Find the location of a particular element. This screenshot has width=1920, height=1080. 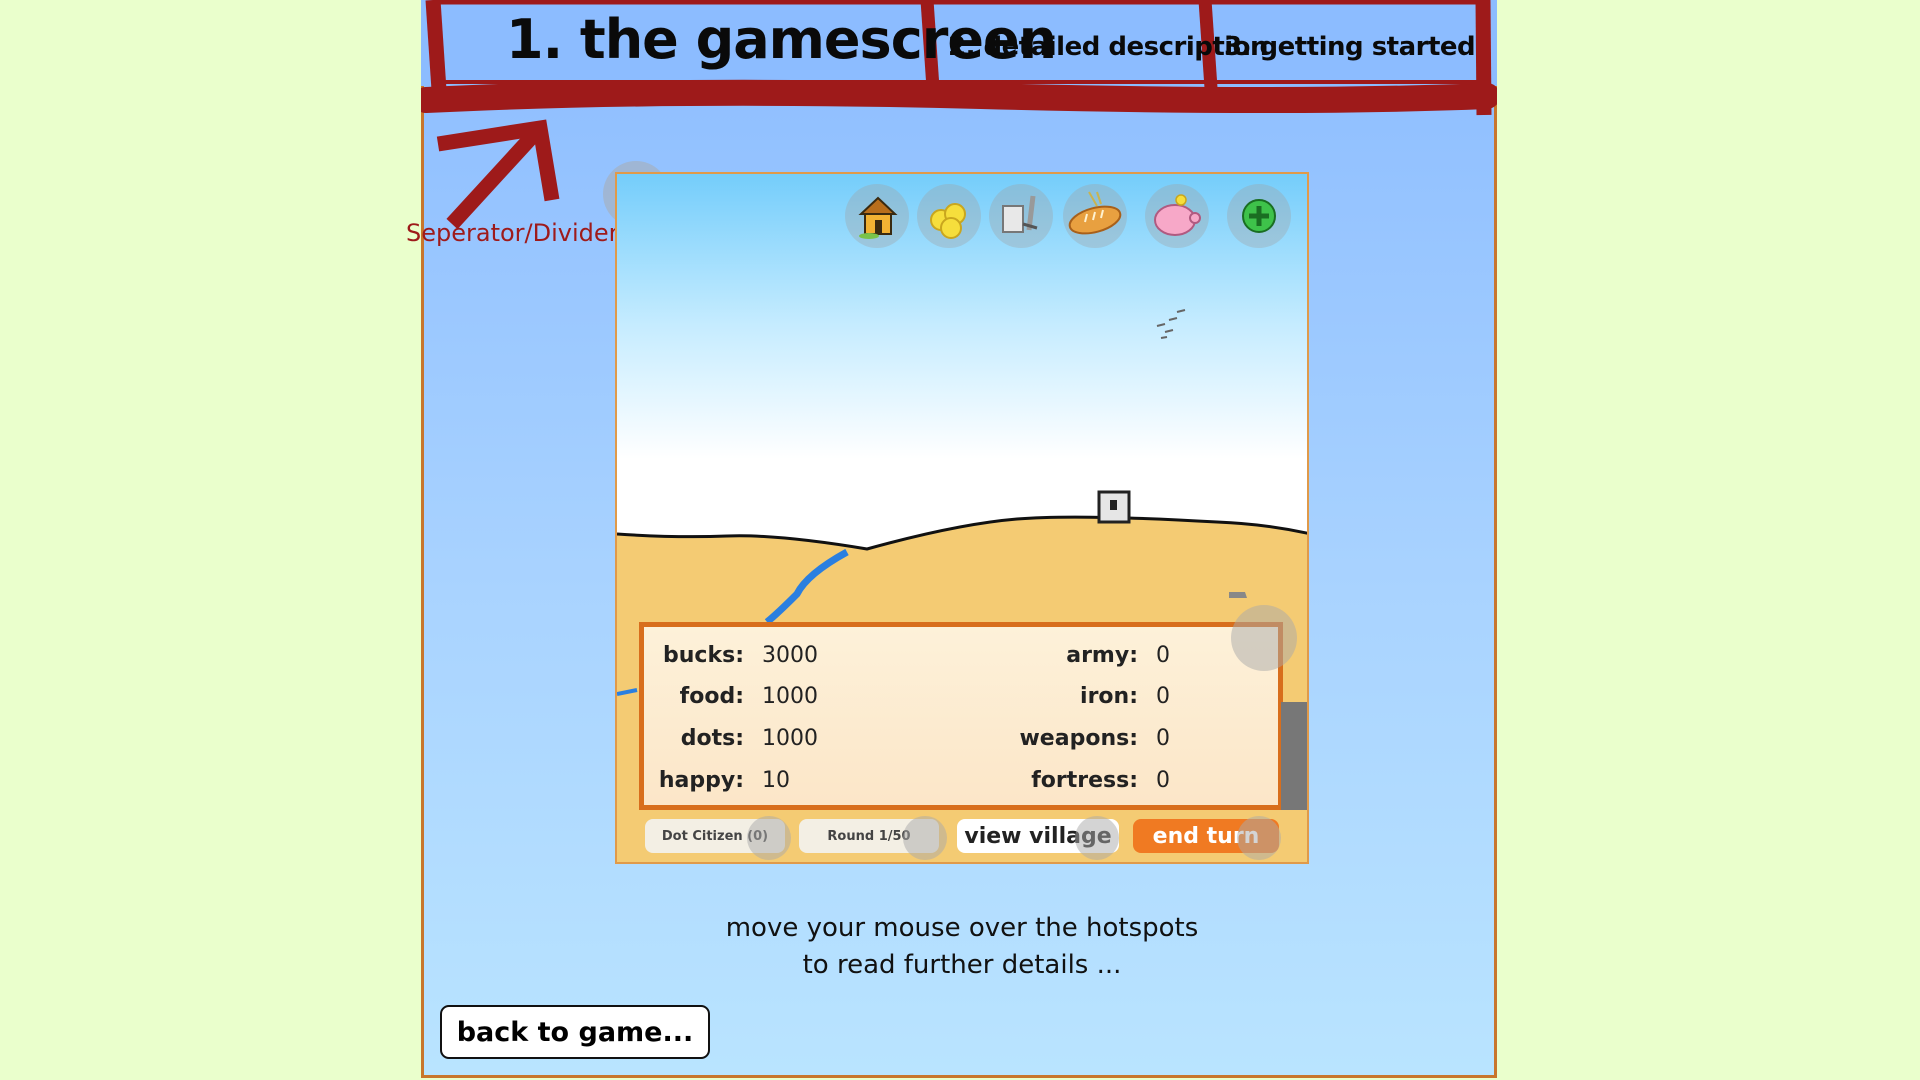

stat-value-happy: 10 is located at coordinates (776, 780).